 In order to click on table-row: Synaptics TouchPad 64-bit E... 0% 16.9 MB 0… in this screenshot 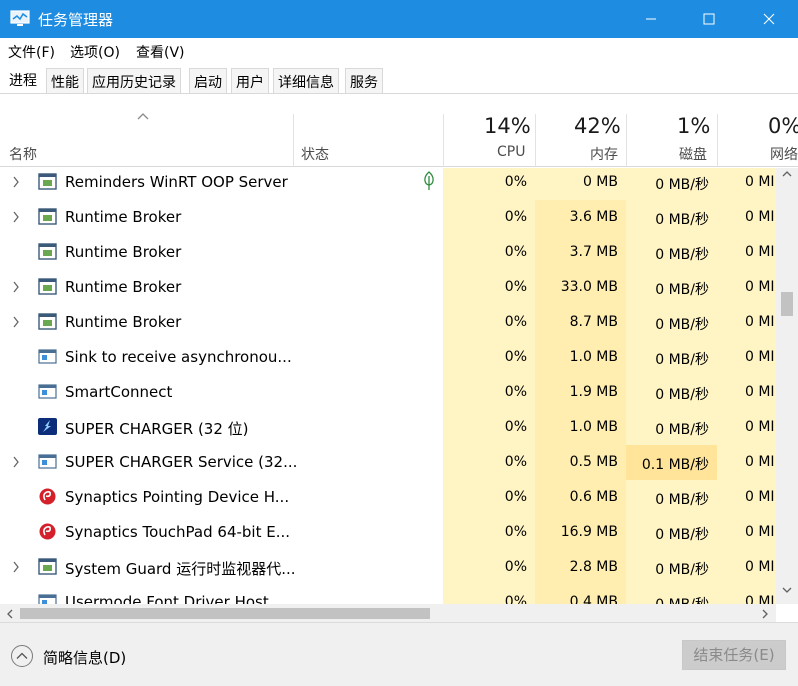, I will do `click(388, 532)`.